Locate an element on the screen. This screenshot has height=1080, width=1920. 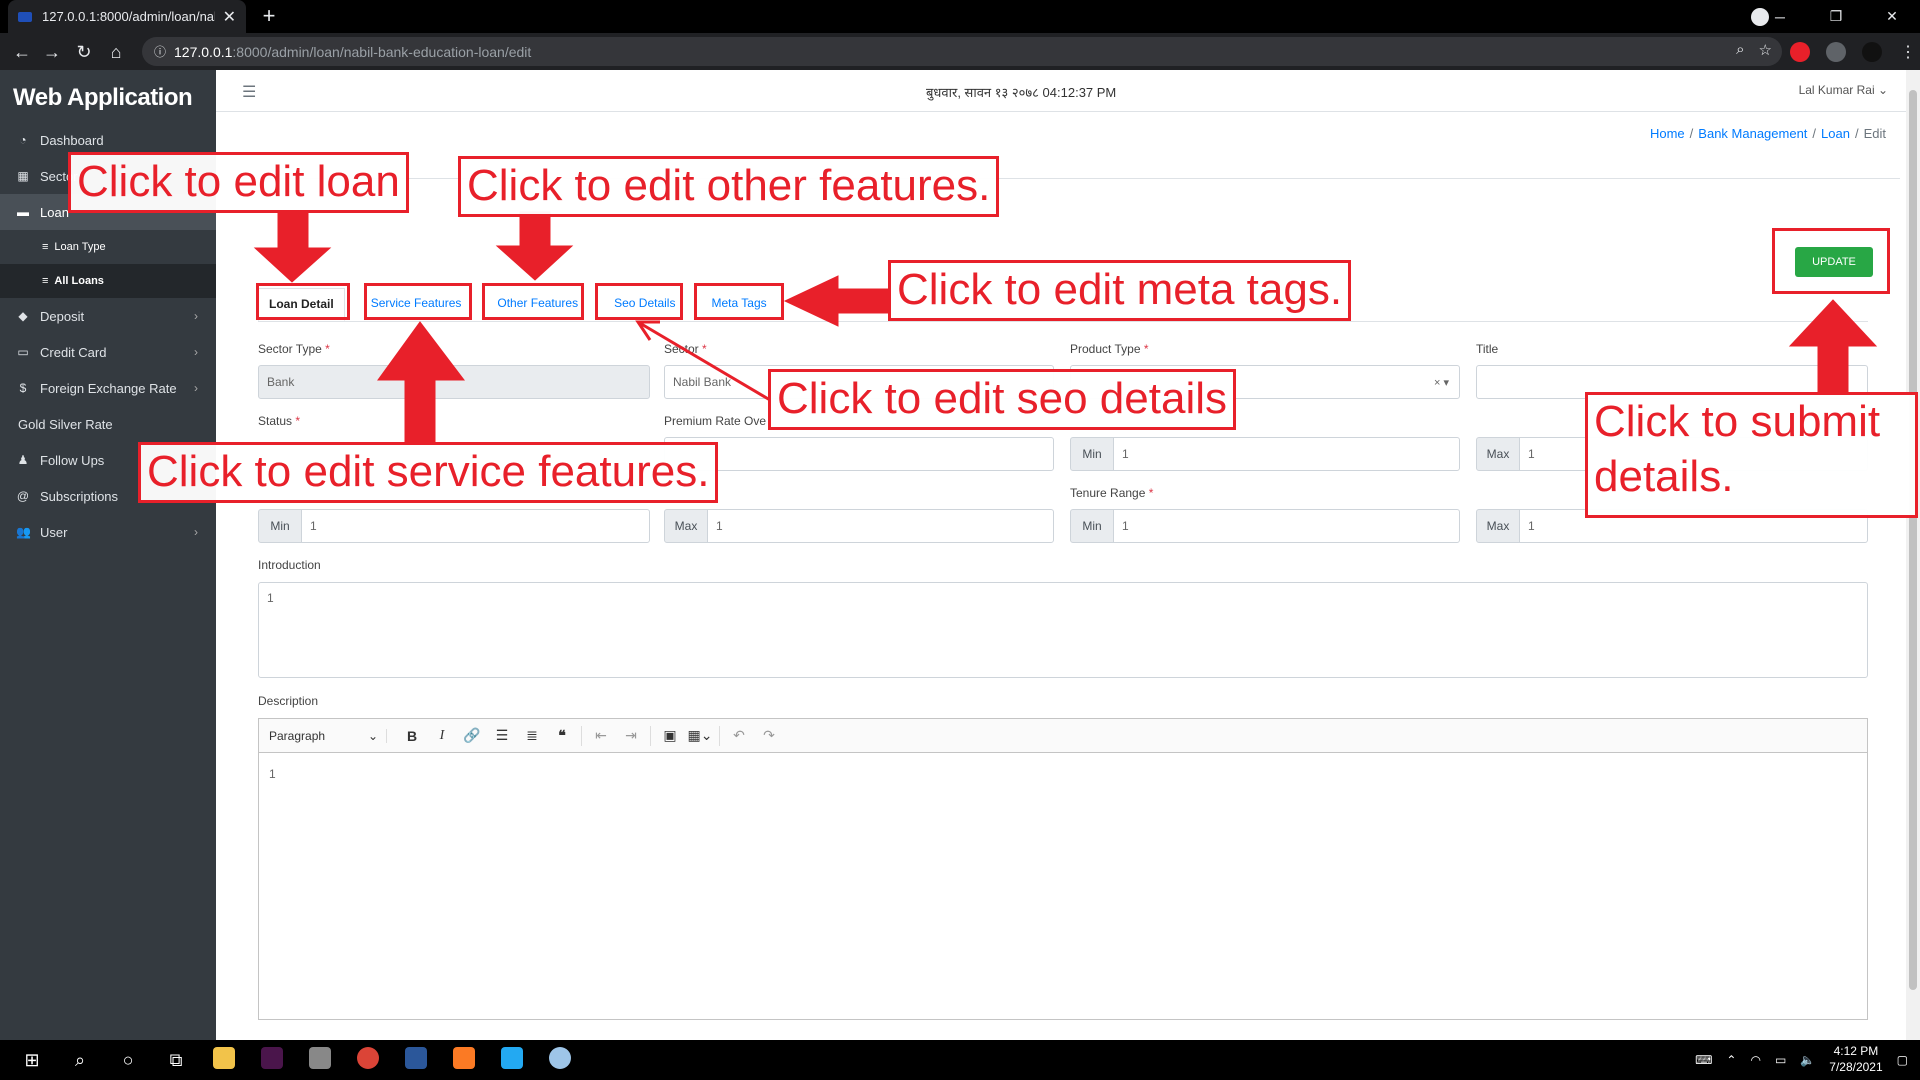
paragraph-format-dropdown: Paragraph ⌄ is located at coordinates (328, 735).